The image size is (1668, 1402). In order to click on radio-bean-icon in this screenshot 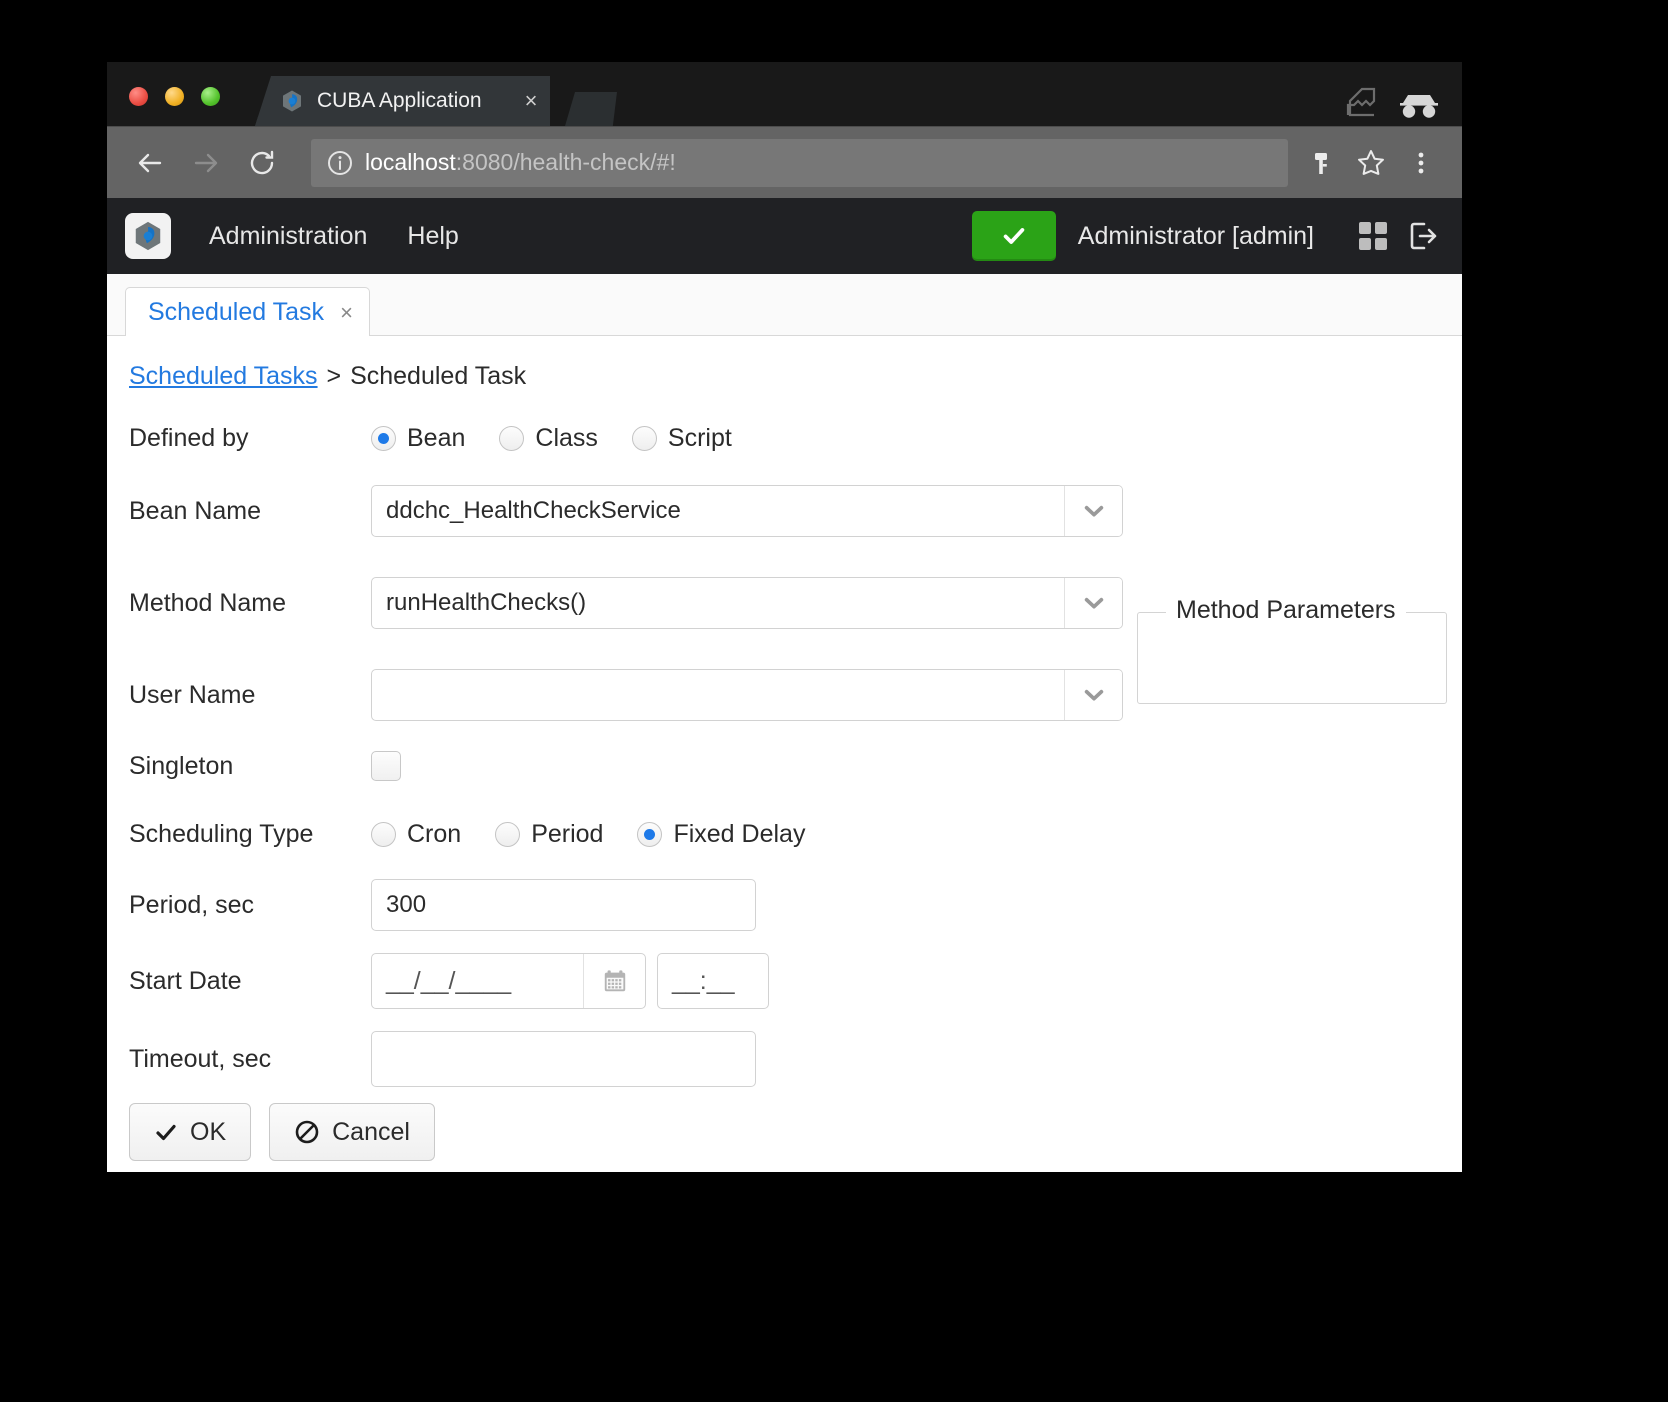, I will do `click(383, 438)`.